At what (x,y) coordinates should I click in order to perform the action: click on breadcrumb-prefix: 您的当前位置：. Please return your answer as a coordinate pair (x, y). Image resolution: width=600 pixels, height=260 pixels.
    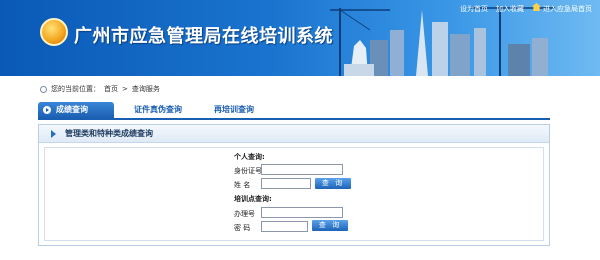
    Looking at the image, I should click on (75, 89).